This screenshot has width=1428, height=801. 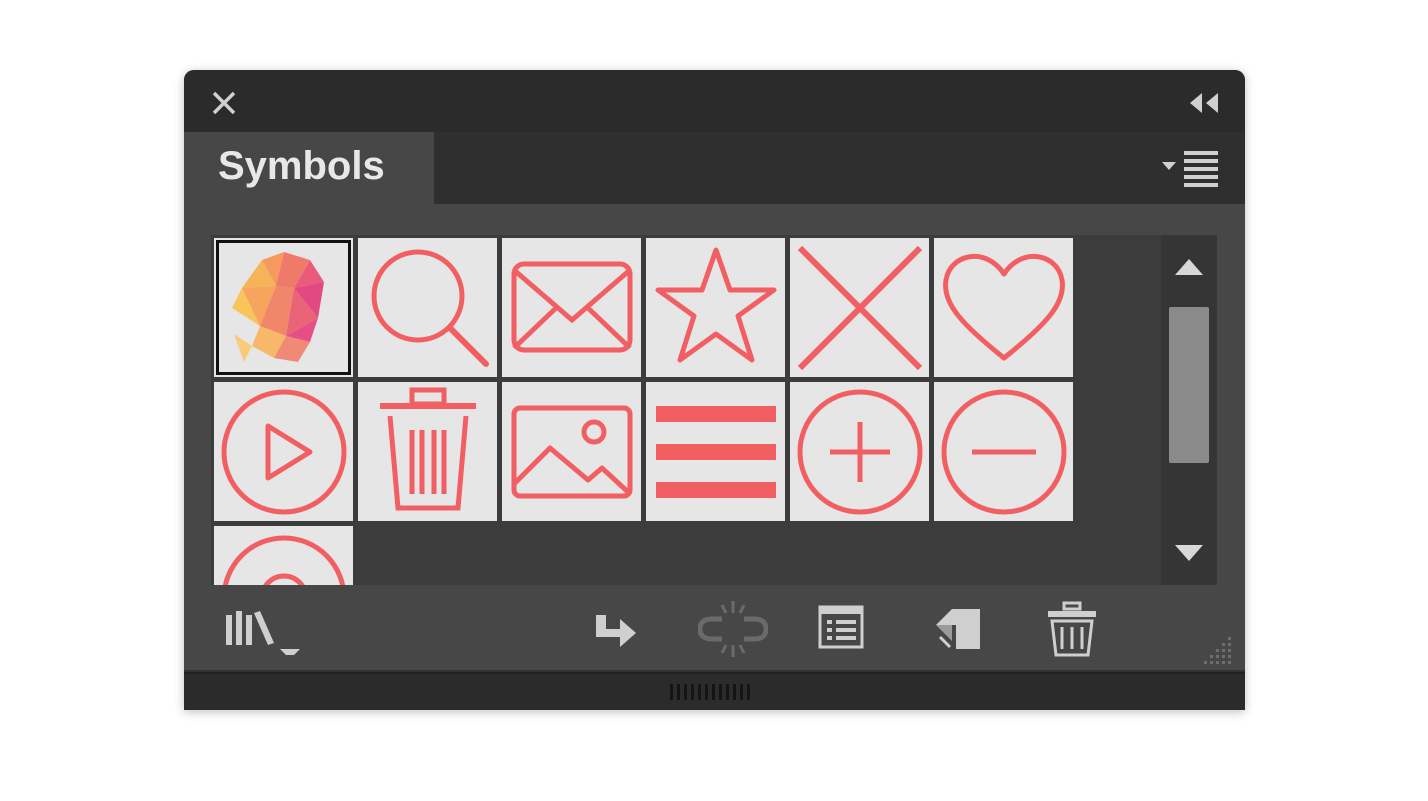 I want to click on close-icon, so click(x=224, y=103).